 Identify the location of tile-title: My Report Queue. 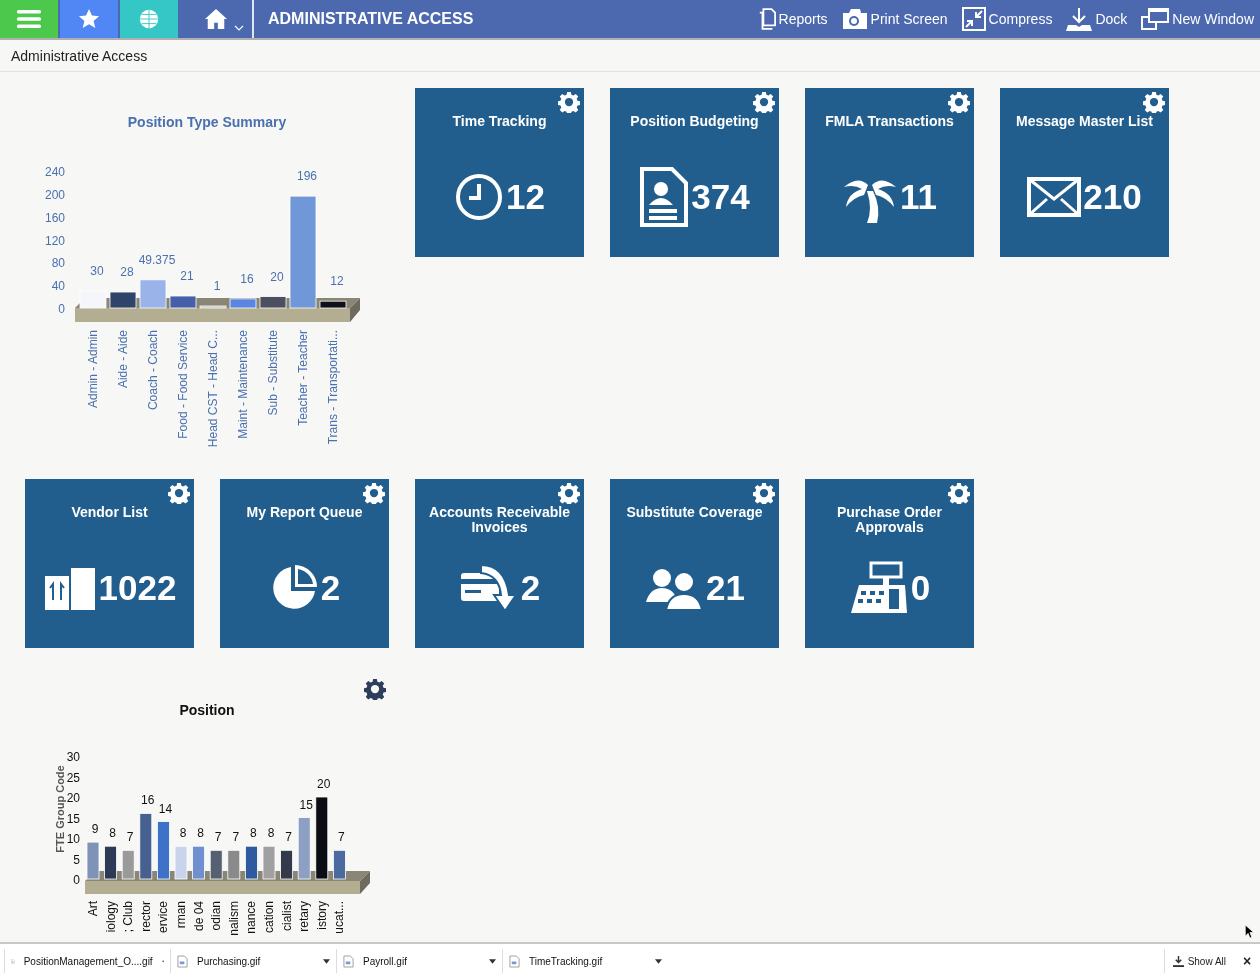
(304, 512).